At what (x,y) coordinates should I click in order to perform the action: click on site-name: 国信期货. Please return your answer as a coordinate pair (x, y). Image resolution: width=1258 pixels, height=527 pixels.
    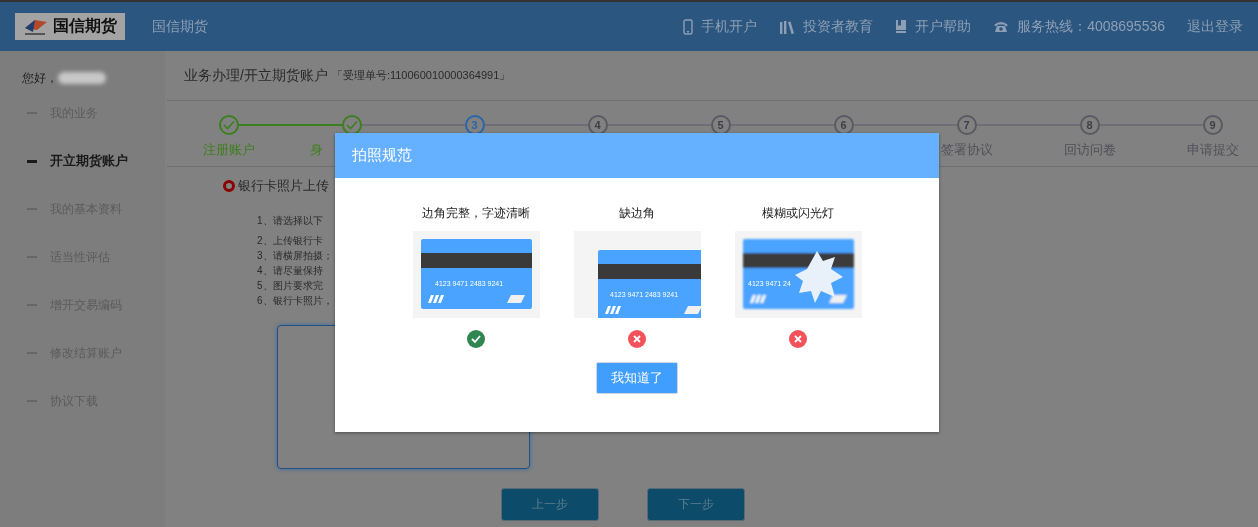
    Looking at the image, I should click on (180, 26).